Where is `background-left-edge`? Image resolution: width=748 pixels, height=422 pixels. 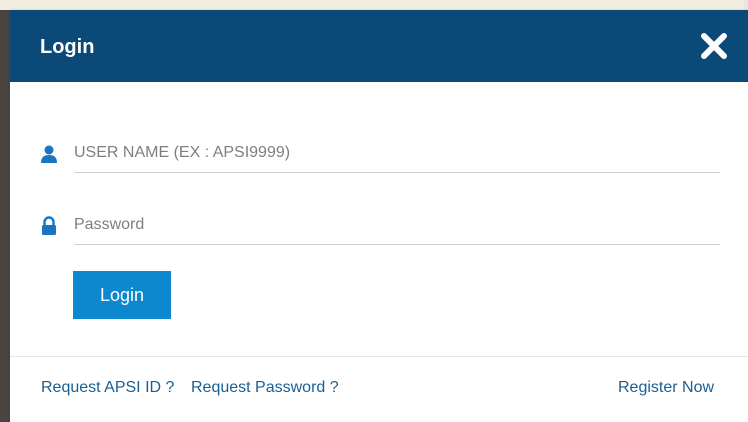 background-left-edge is located at coordinates (5, 211).